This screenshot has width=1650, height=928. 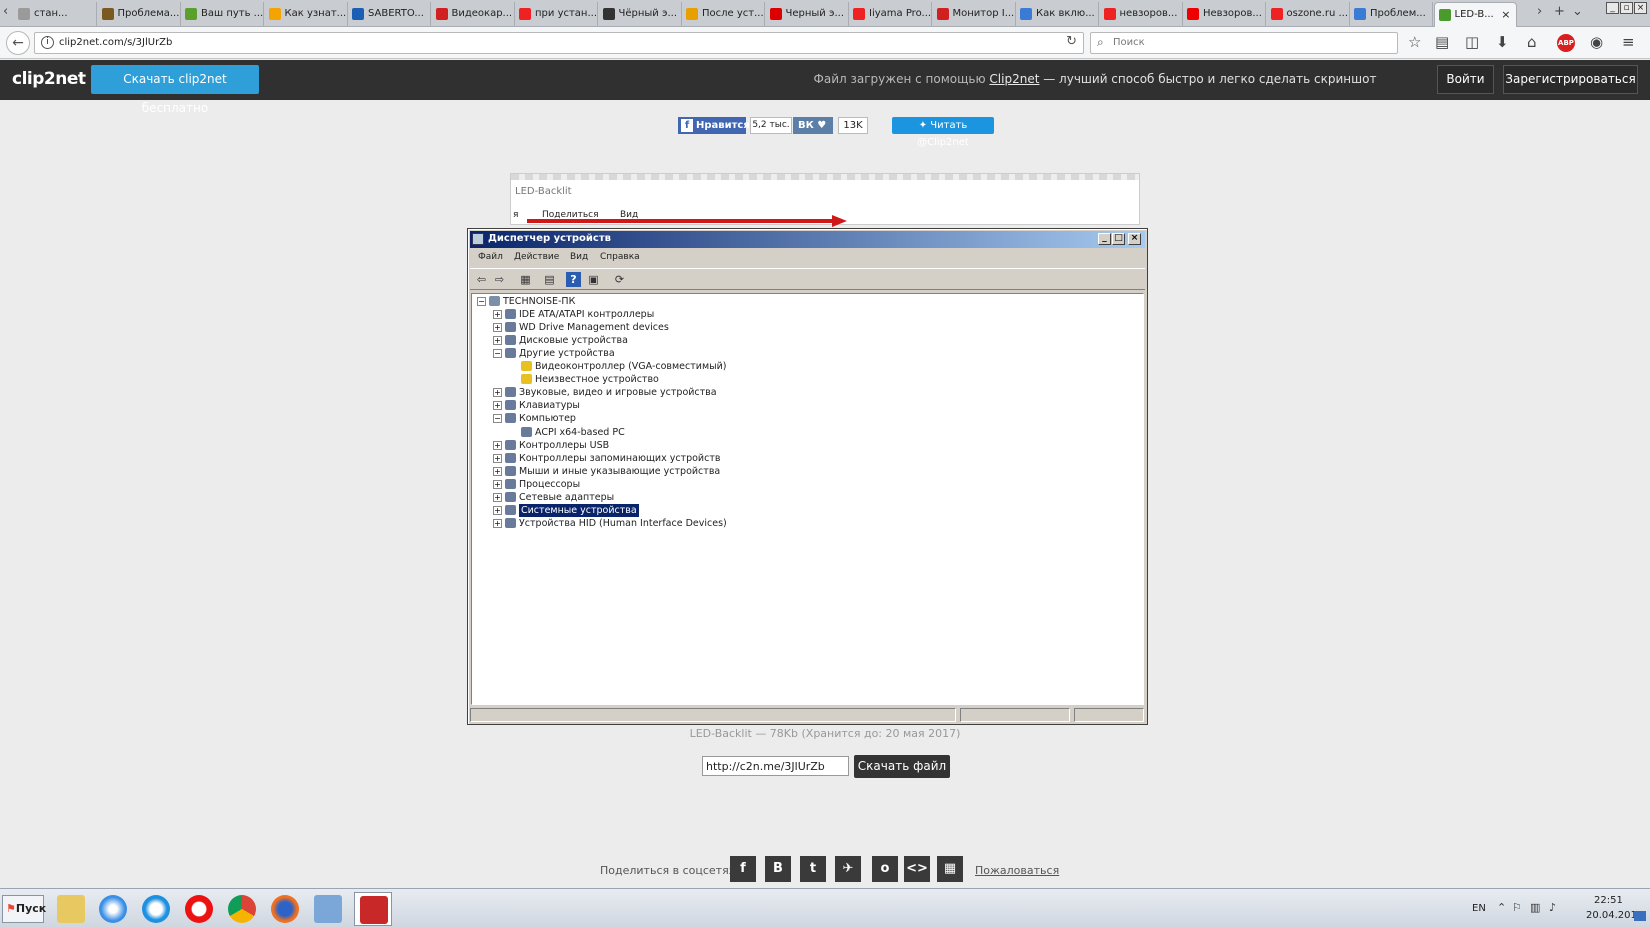 What do you see at coordinates (802, 405) in the screenshot?
I see `tree-node: + Клавиатуры` at bounding box center [802, 405].